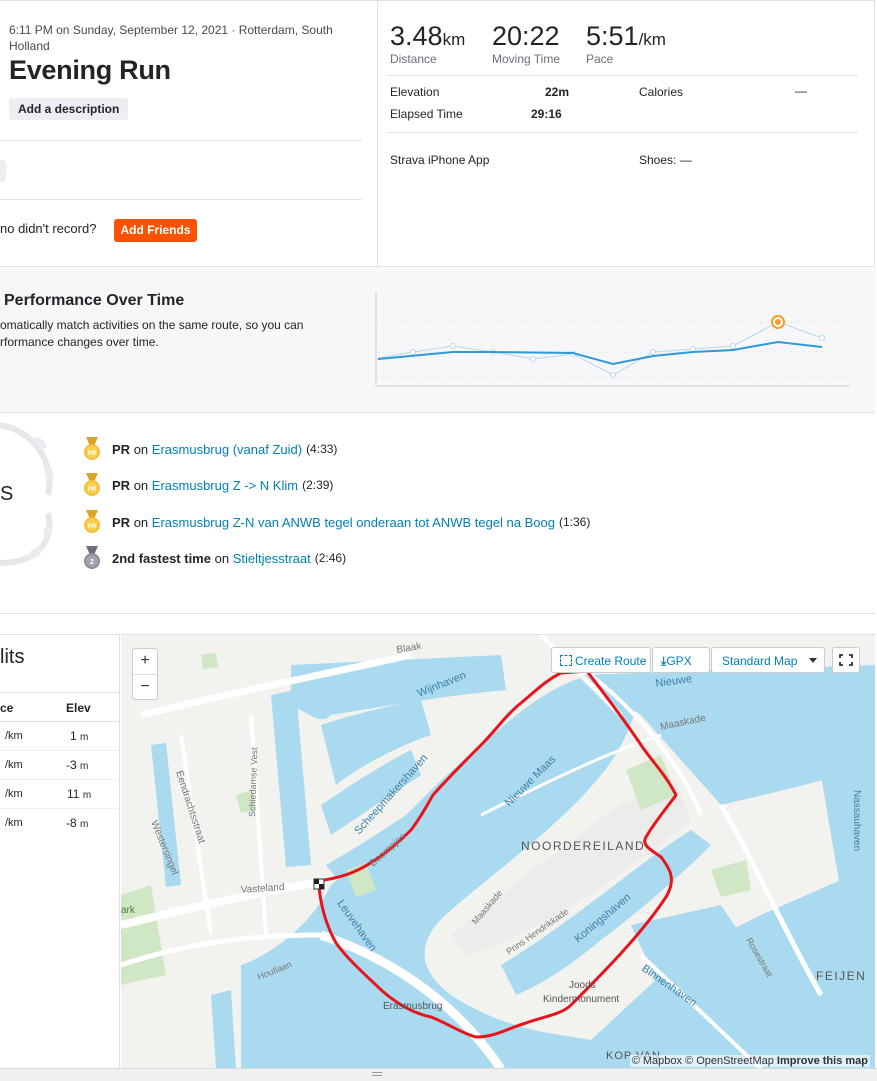 This screenshot has height=1081, width=877. What do you see at coordinates (225, 485) in the screenshot?
I see `segment-link: Erasmusbrug Z -> N Klim` at bounding box center [225, 485].